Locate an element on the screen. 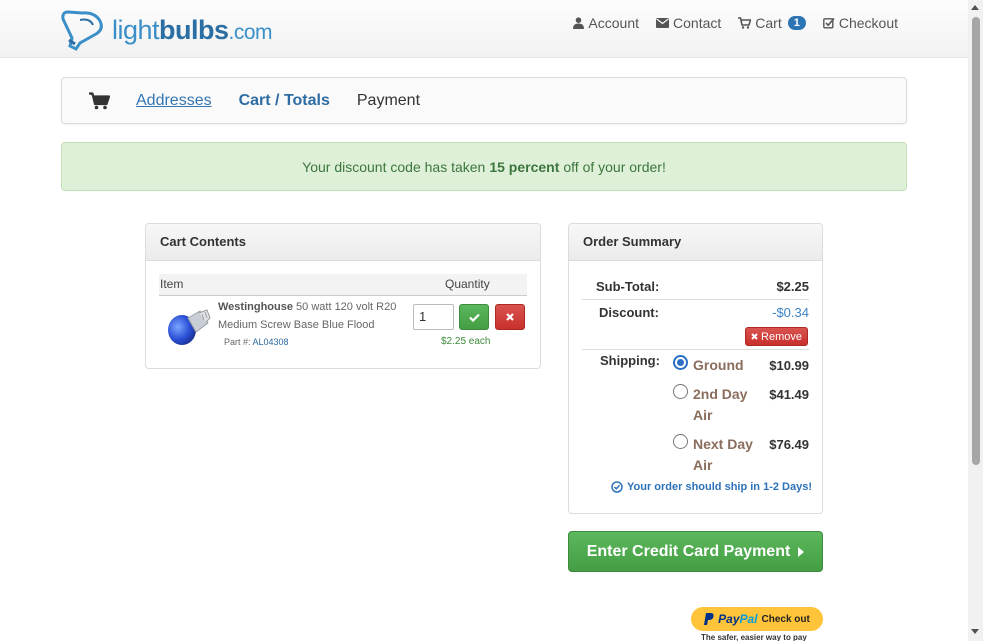 The width and height of the screenshot is (983, 641). envelope-icon is located at coordinates (663, 23).